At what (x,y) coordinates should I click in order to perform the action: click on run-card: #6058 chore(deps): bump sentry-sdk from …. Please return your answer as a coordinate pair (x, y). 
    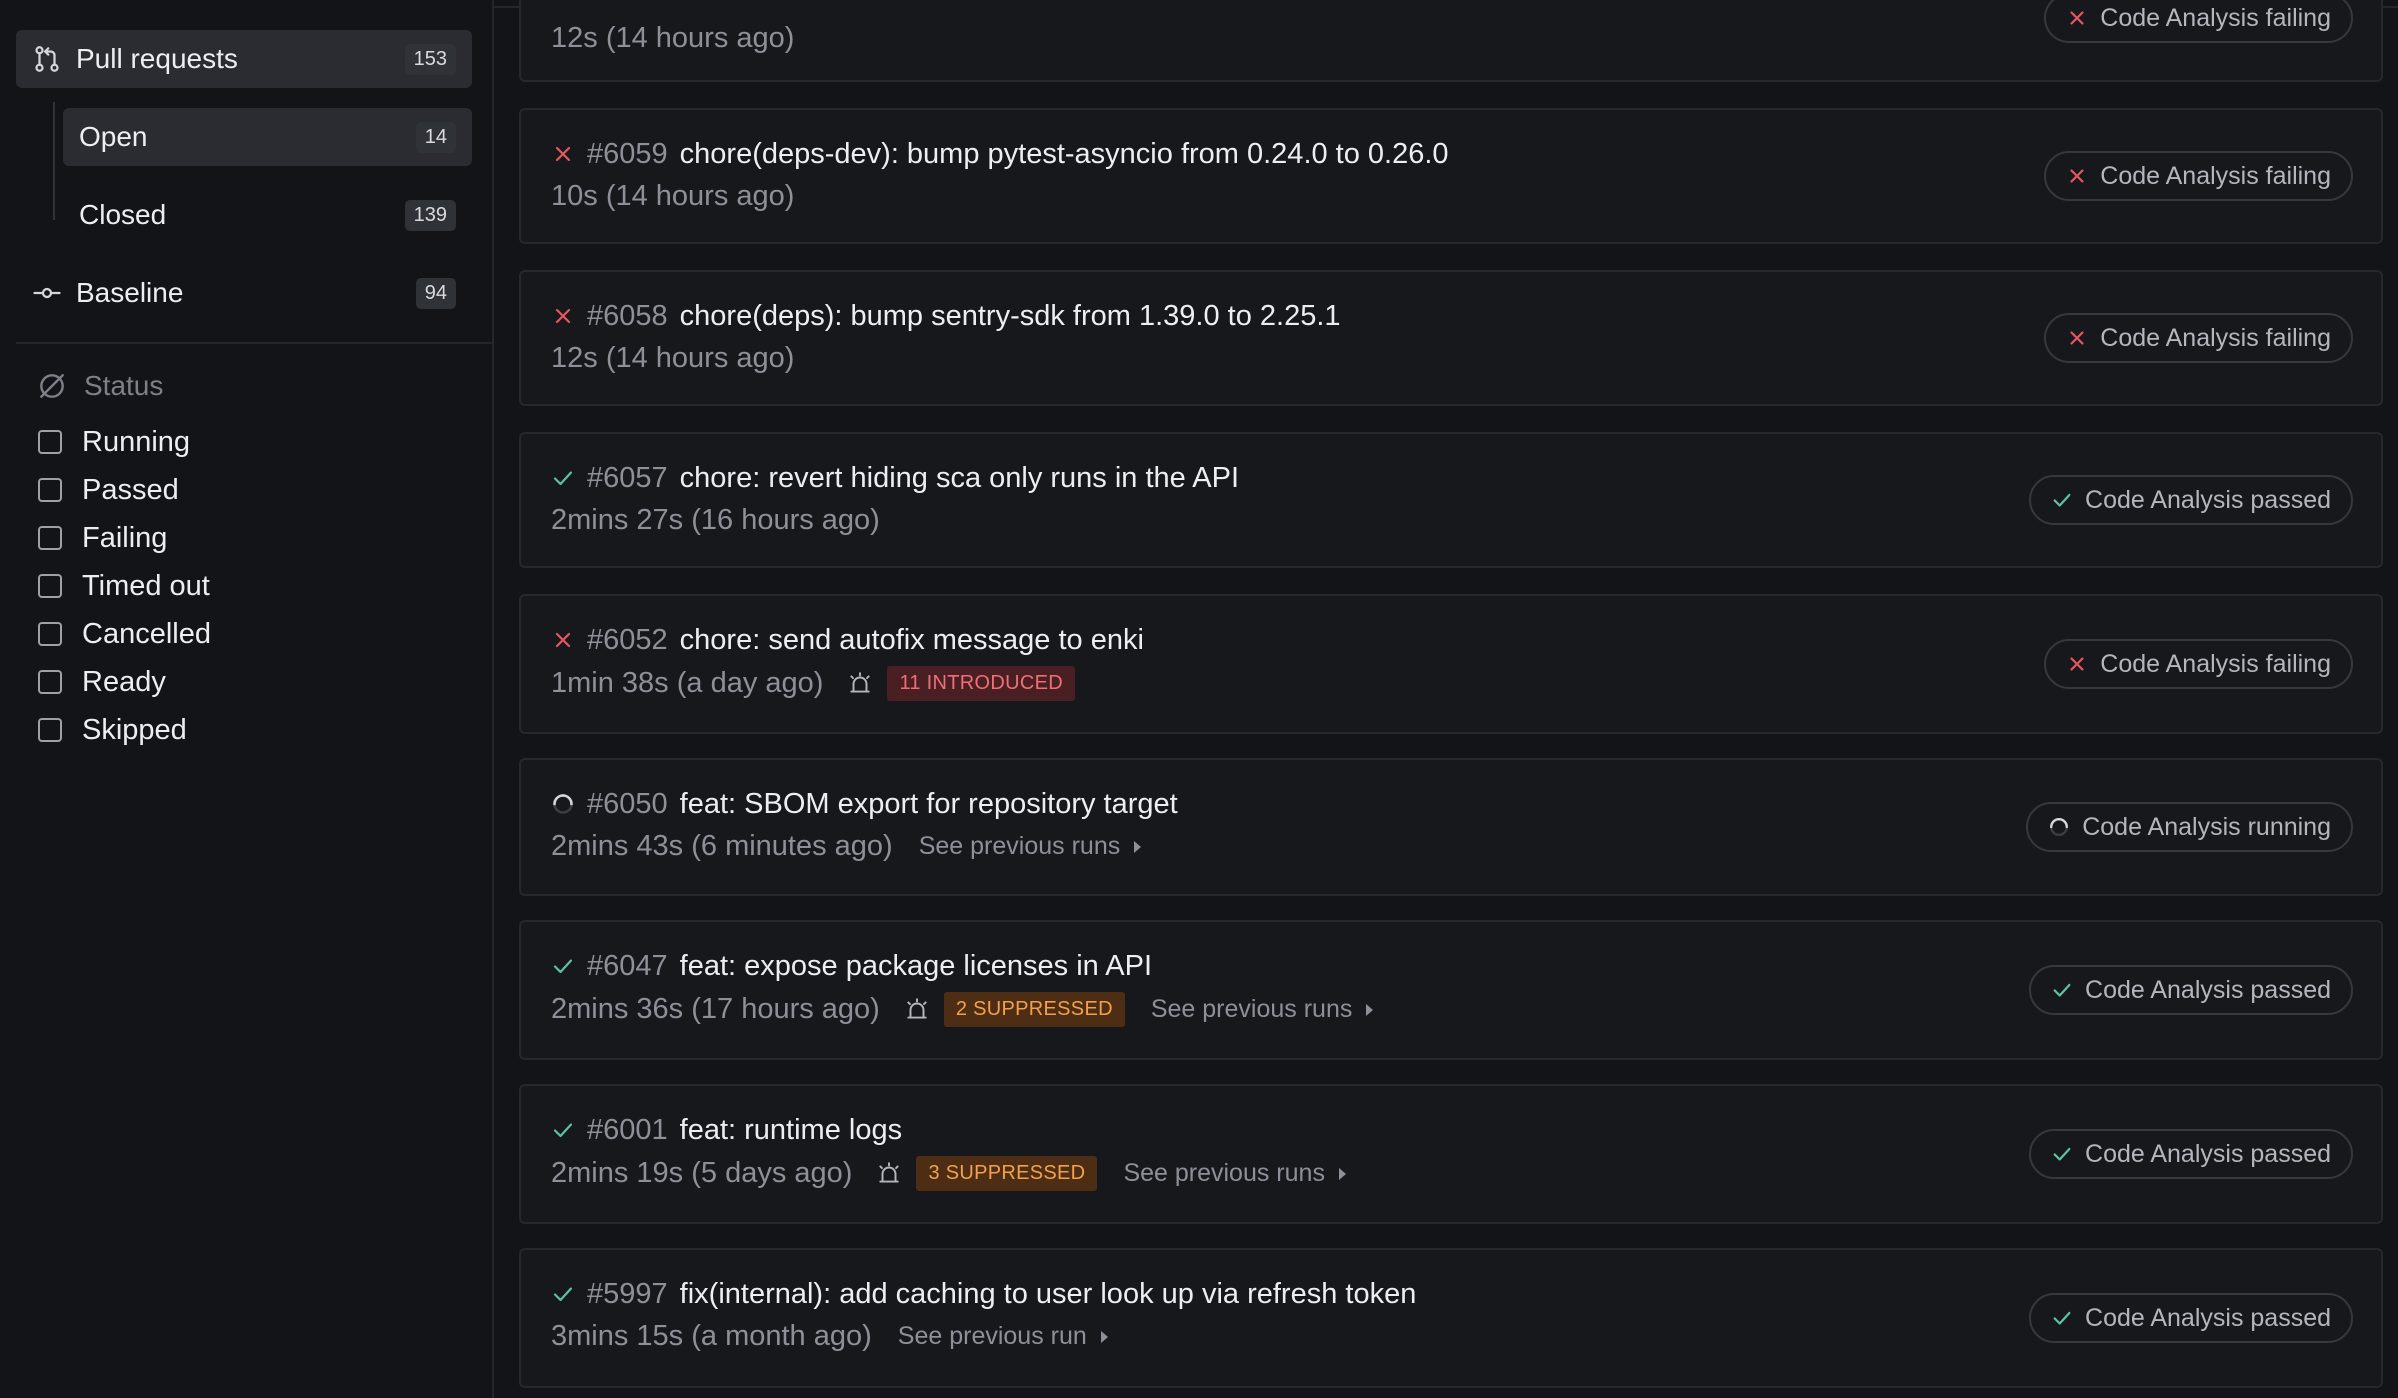
    Looking at the image, I should click on (1451, 338).